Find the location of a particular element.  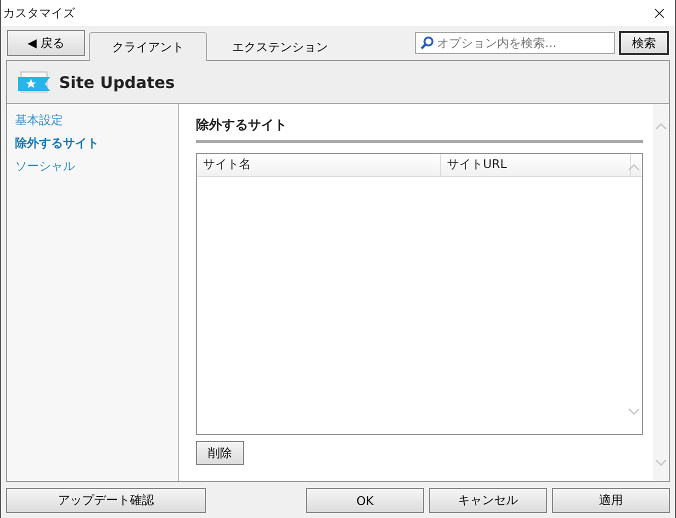

delete-button: 削除 is located at coordinates (220, 453).